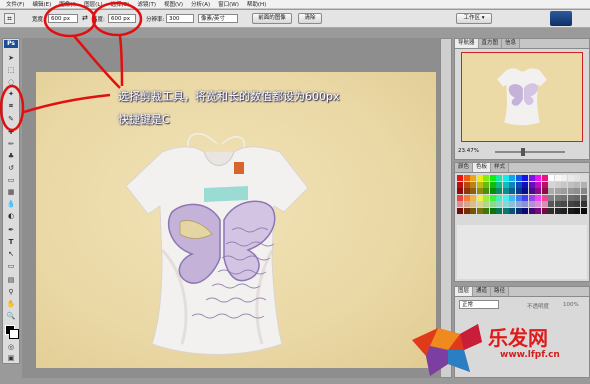  Describe the element at coordinates (310, 18) in the screenshot. I see `clear-button: 清除` at that location.